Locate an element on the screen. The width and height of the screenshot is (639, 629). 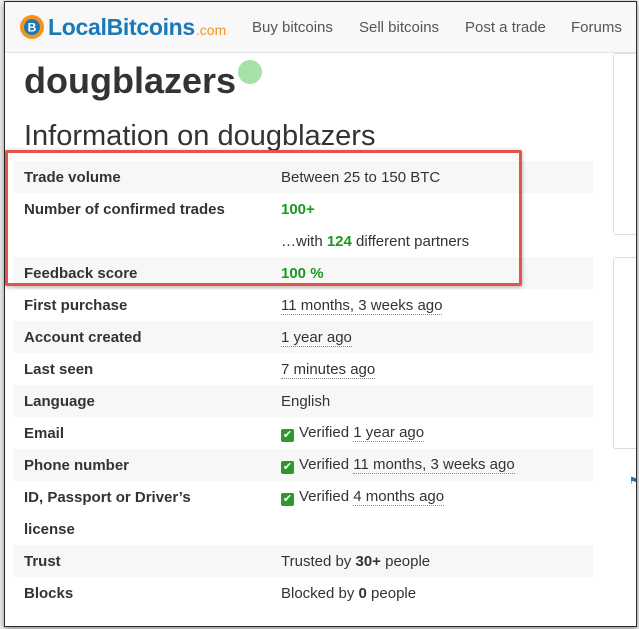
blocks-value: Blocked by 0 people is located at coordinates (349, 593).